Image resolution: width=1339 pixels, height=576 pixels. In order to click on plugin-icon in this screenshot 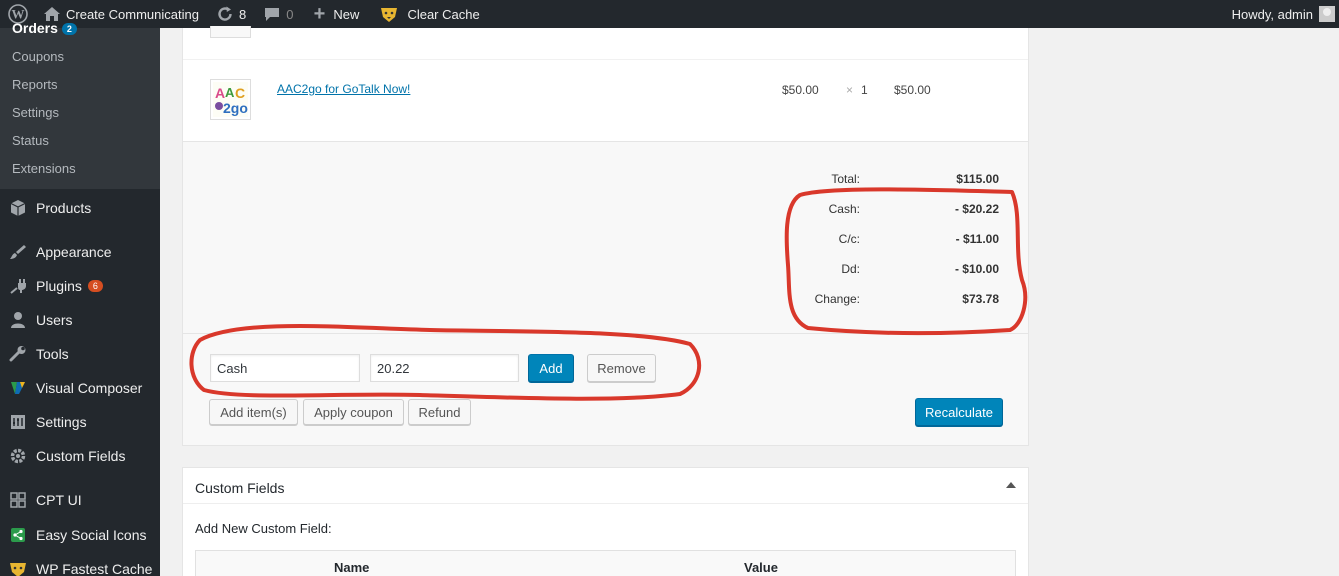, I will do `click(18, 286)`.